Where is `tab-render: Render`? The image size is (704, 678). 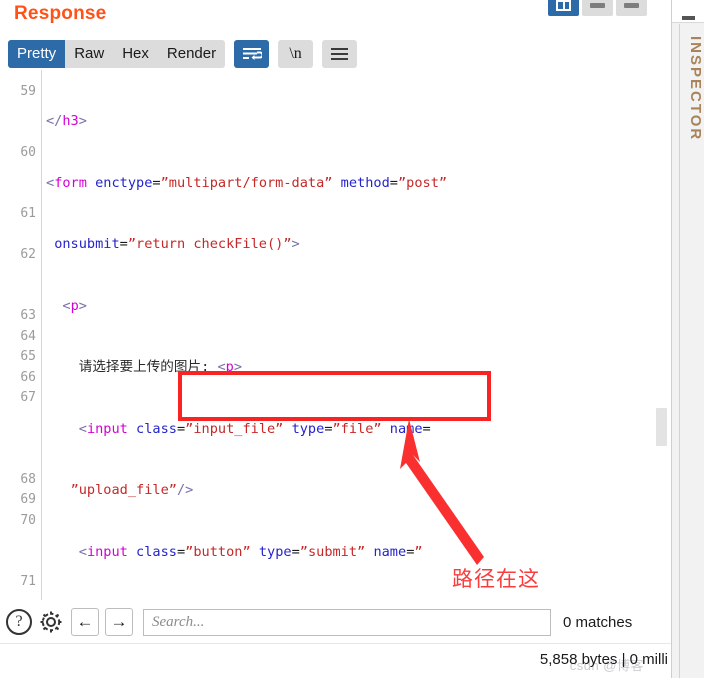 tab-render: Render is located at coordinates (191, 54).